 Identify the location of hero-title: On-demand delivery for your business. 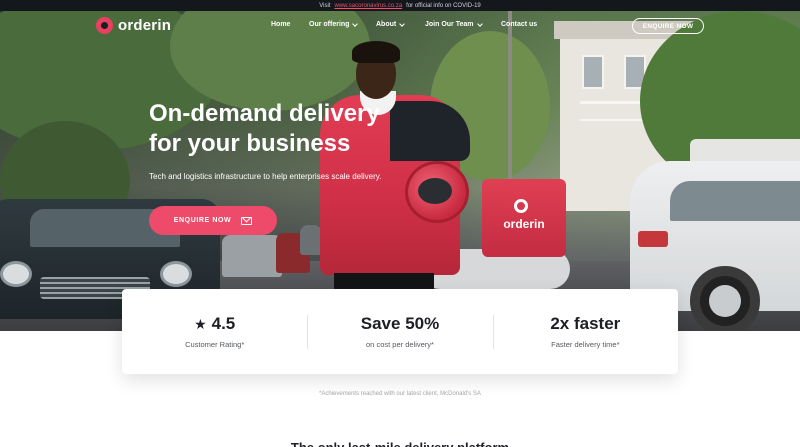
(299, 129).